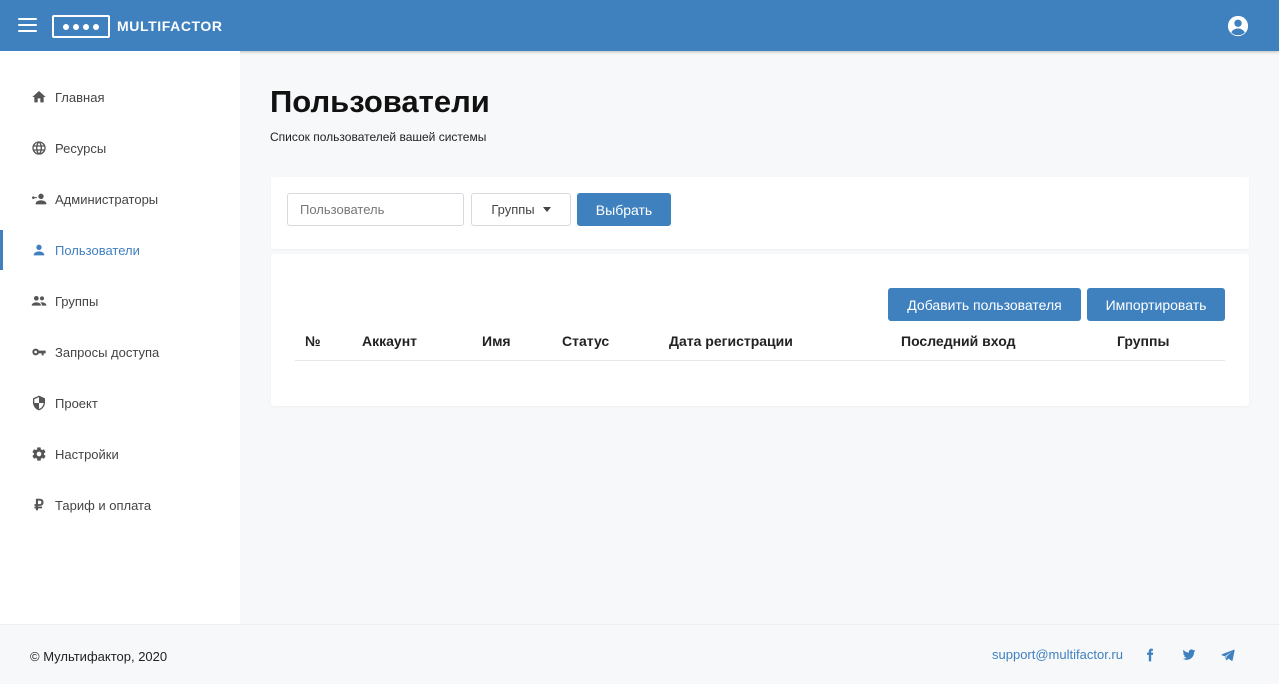 This screenshot has width=1279, height=684. Describe the element at coordinates (513, 209) in the screenshot. I see `groups-dropdown-label: Группы` at that location.